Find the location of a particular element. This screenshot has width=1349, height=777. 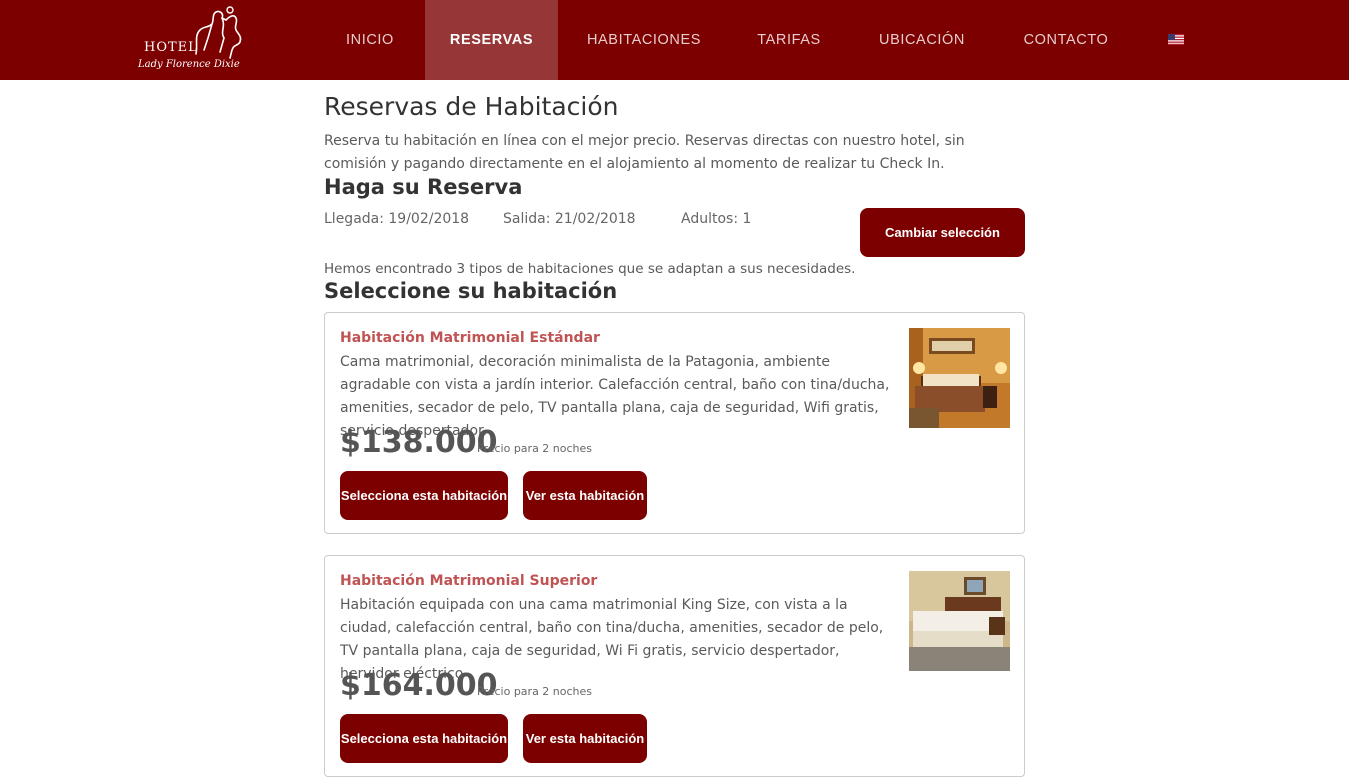

nav-tarifas: TARIFAS is located at coordinates (789, 40).